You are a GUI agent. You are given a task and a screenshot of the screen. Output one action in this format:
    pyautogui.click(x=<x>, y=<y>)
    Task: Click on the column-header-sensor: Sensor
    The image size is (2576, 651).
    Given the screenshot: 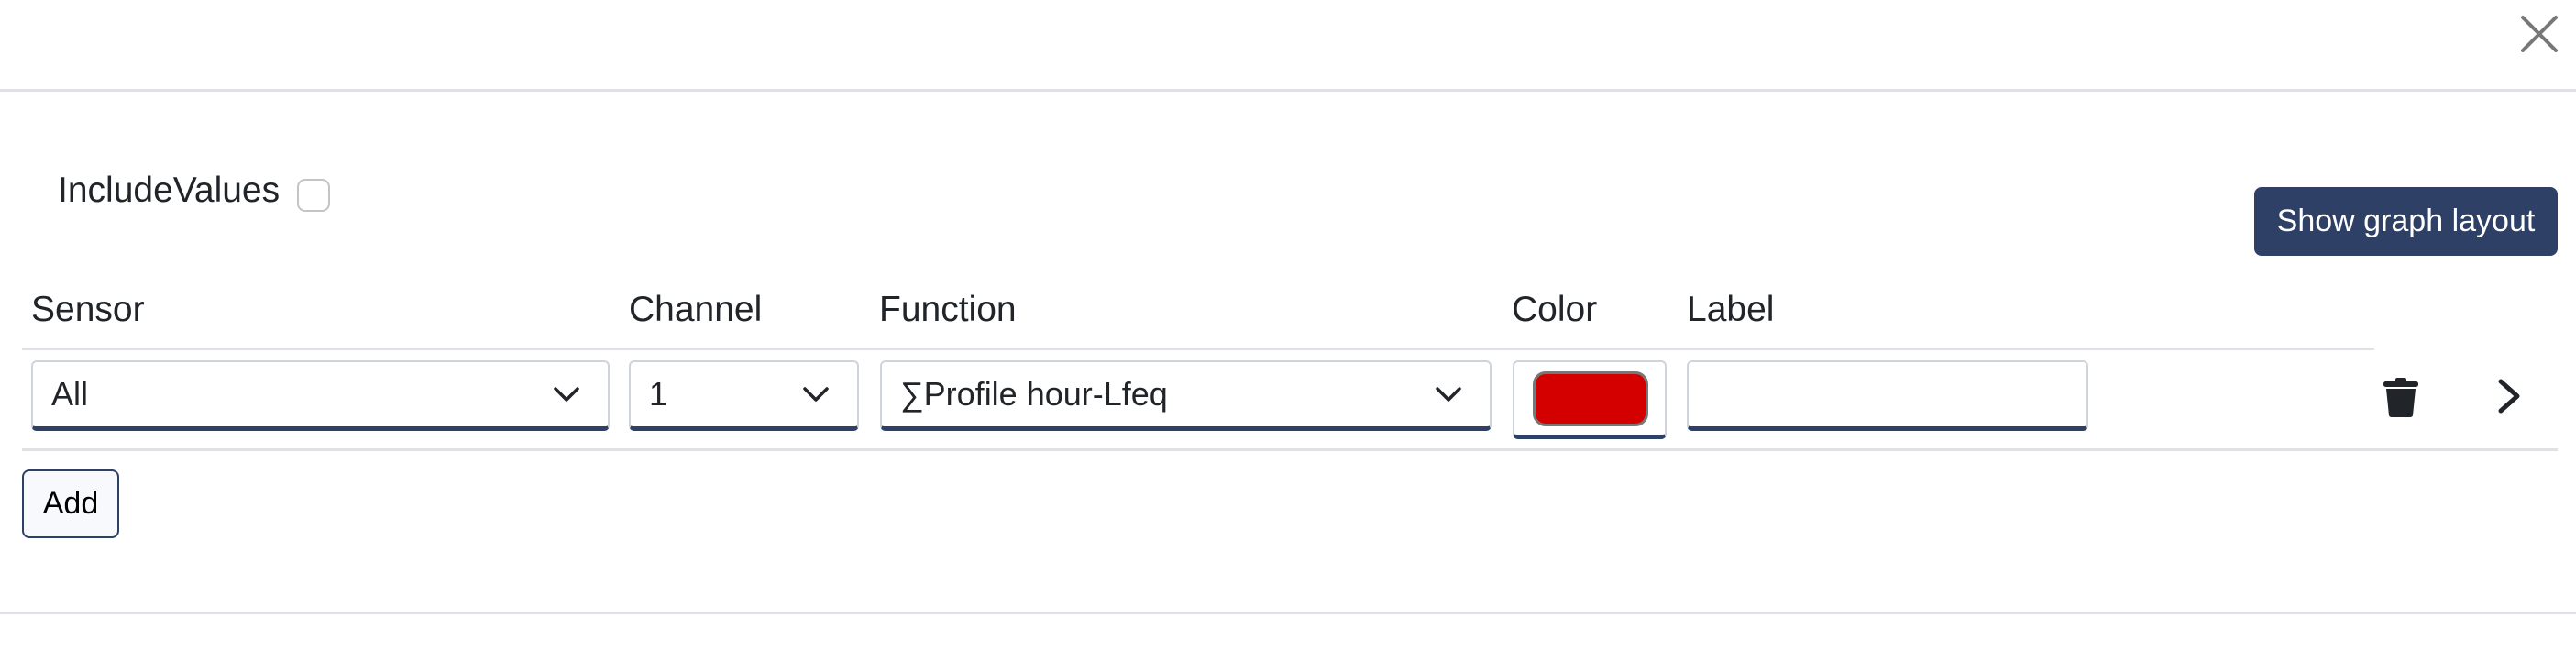 What is the action you would take?
    pyautogui.click(x=88, y=309)
    